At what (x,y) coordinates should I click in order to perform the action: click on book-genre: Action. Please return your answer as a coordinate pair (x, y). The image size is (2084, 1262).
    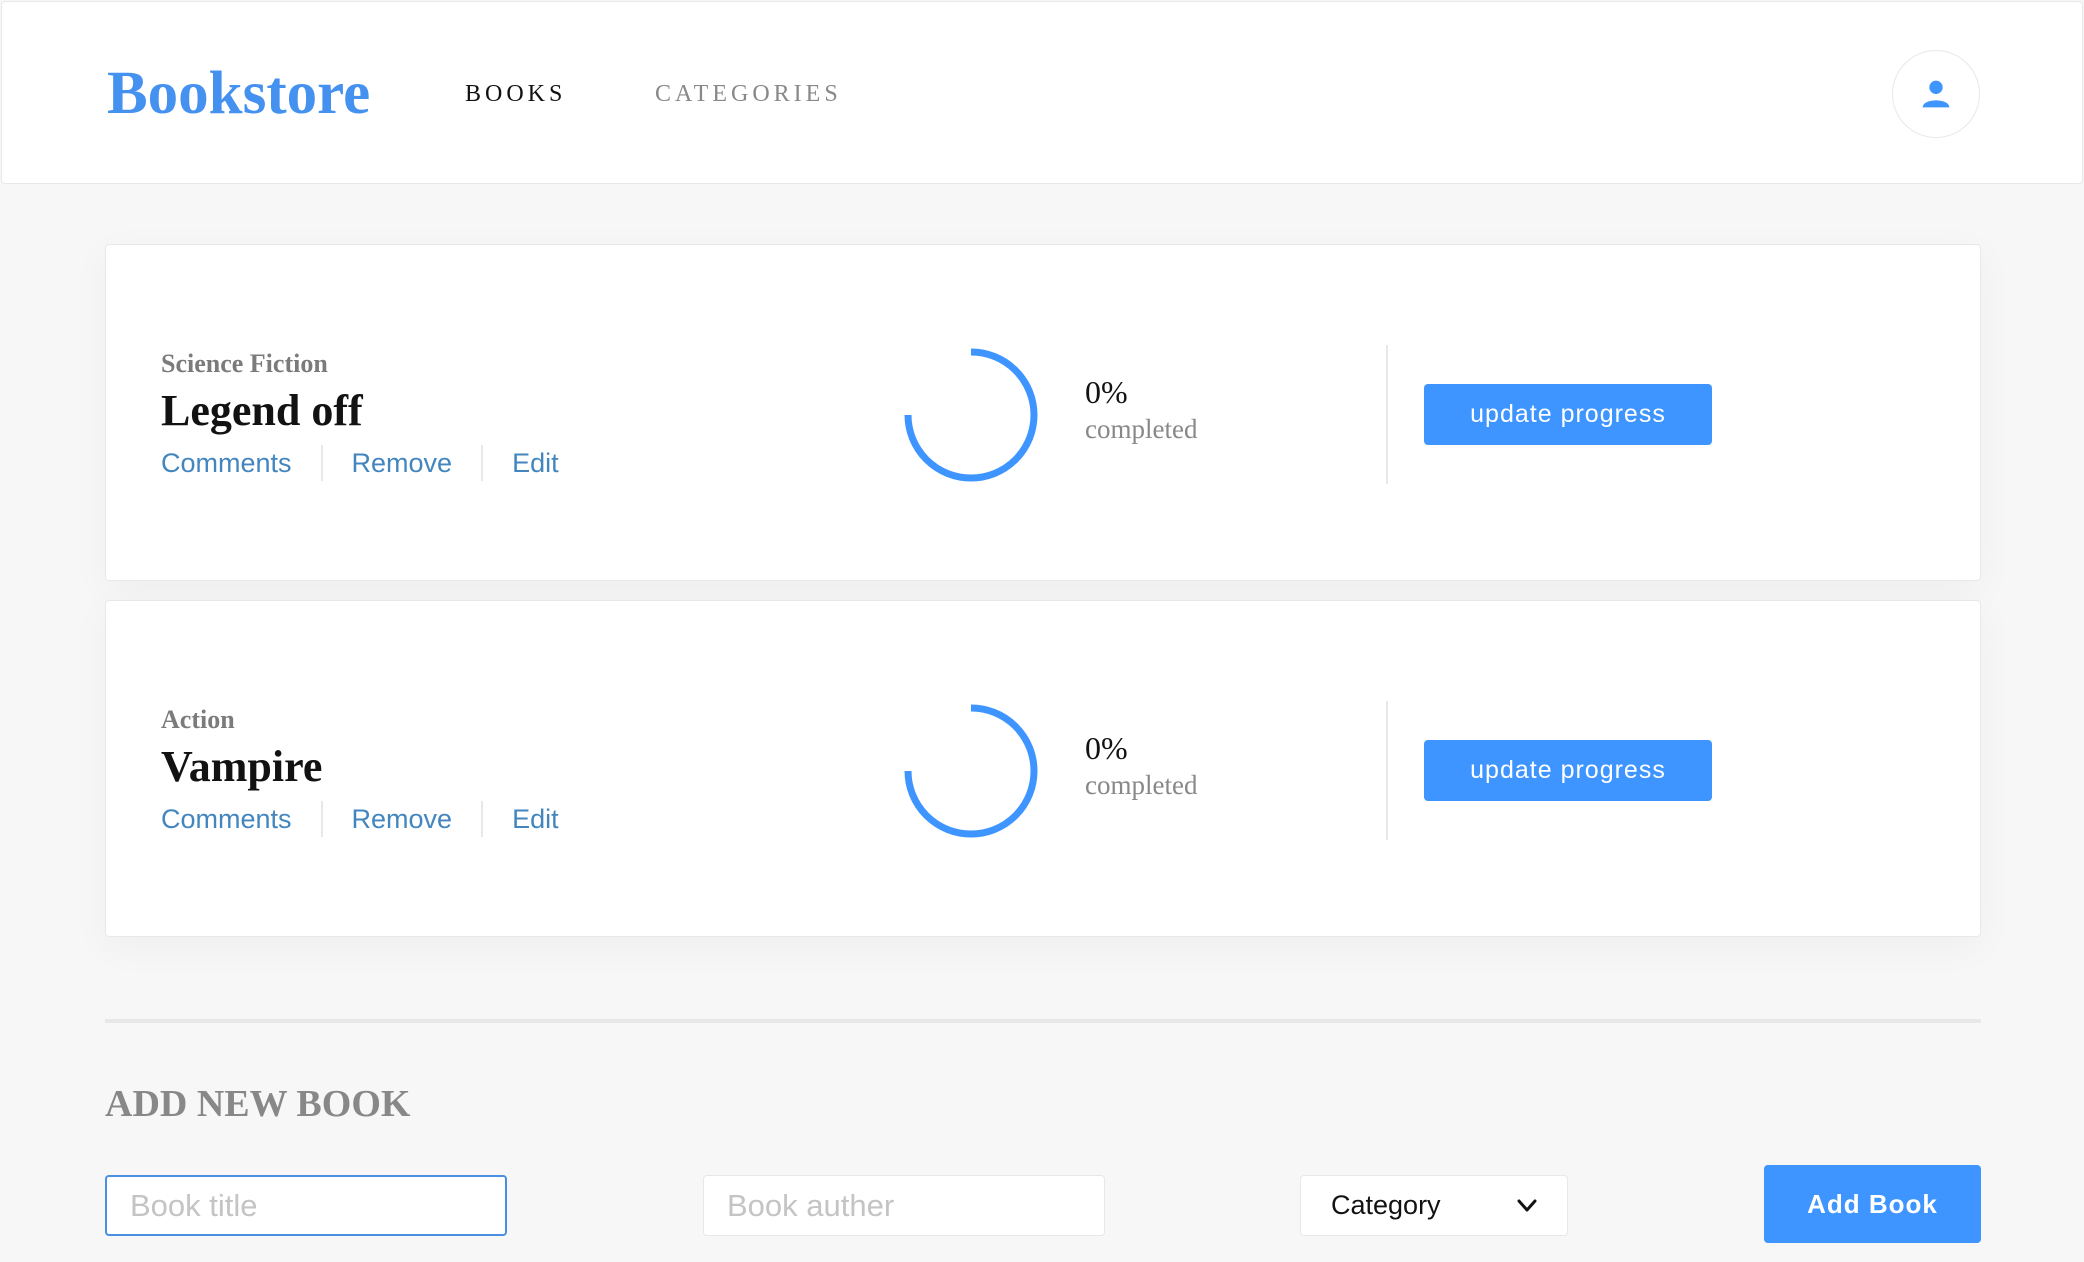
    Looking at the image, I should click on (198, 719).